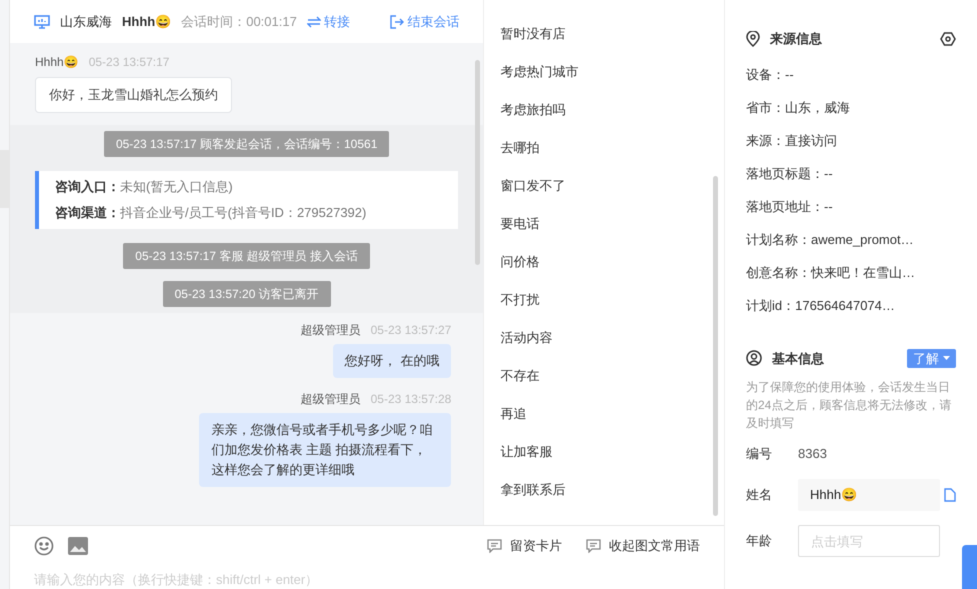 The image size is (977, 589). Describe the element at coordinates (213, 21) in the screenshot. I see `timer-label: 会话时间：` at that location.